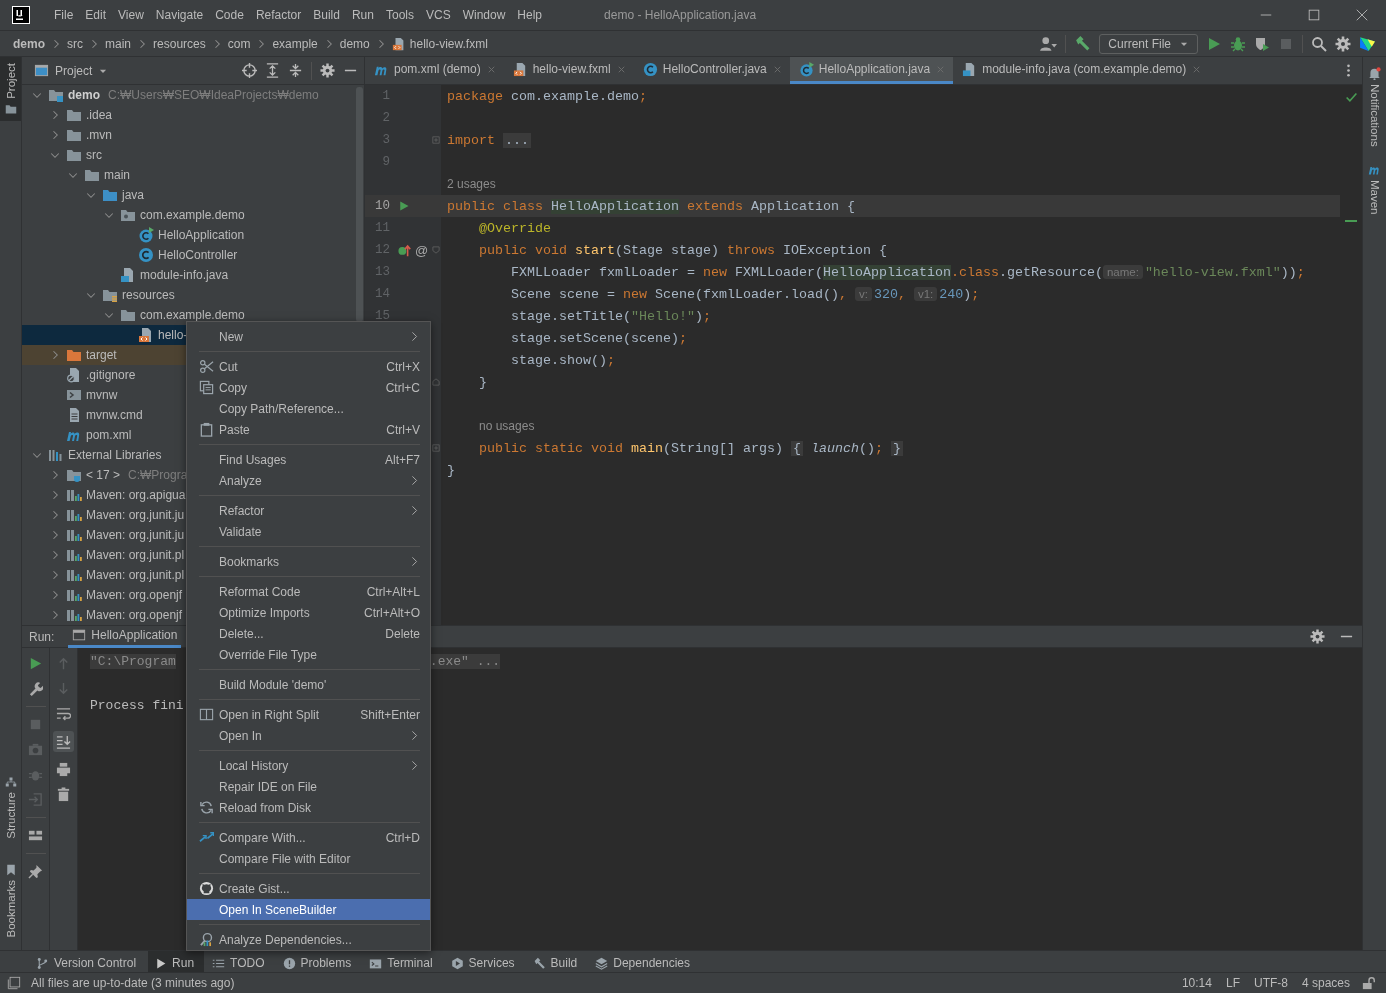 The image size is (1386, 993). What do you see at coordinates (680, 15) in the screenshot?
I see `window-title: demo - HelloApplication.java` at bounding box center [680, 15].